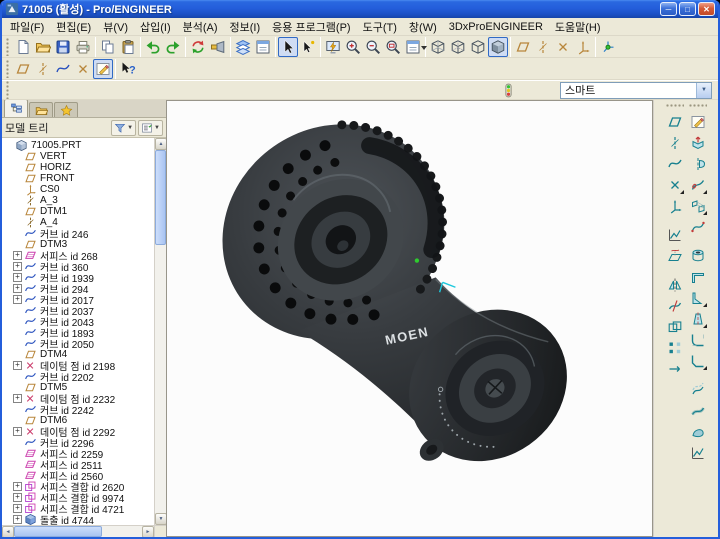 Image resolution: width=720 pixels, height=539 pixels. What do you see at coordinates (150, 127) in the screenshot?
I see `tree-settings-menu-button: ▼` at bounding box center [150, 127].